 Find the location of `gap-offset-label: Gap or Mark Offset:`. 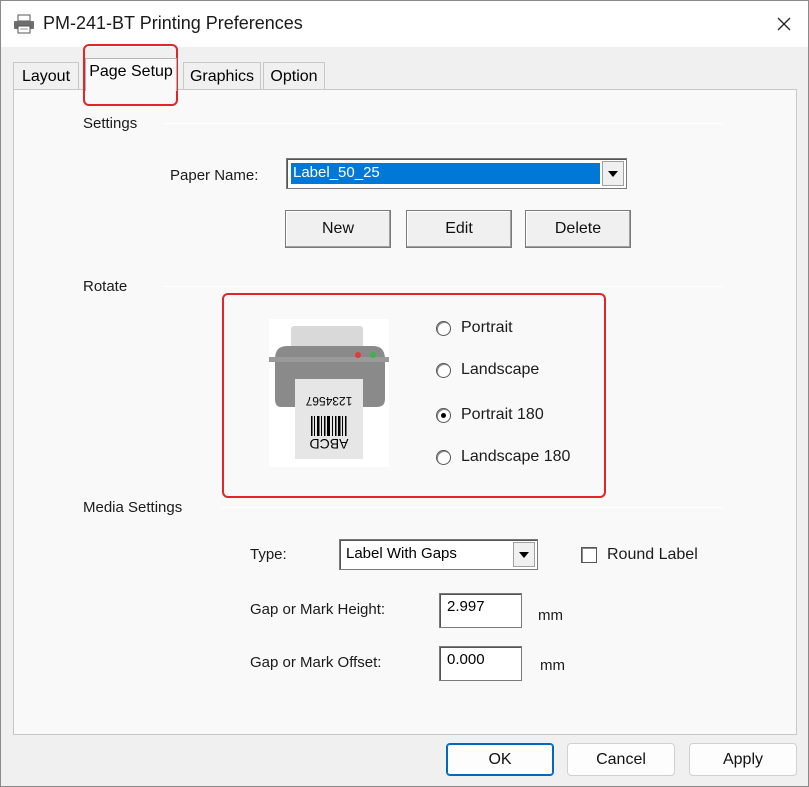

gap-offset-label: Gap or Mark Offset: is located at coordinates (316, 662).